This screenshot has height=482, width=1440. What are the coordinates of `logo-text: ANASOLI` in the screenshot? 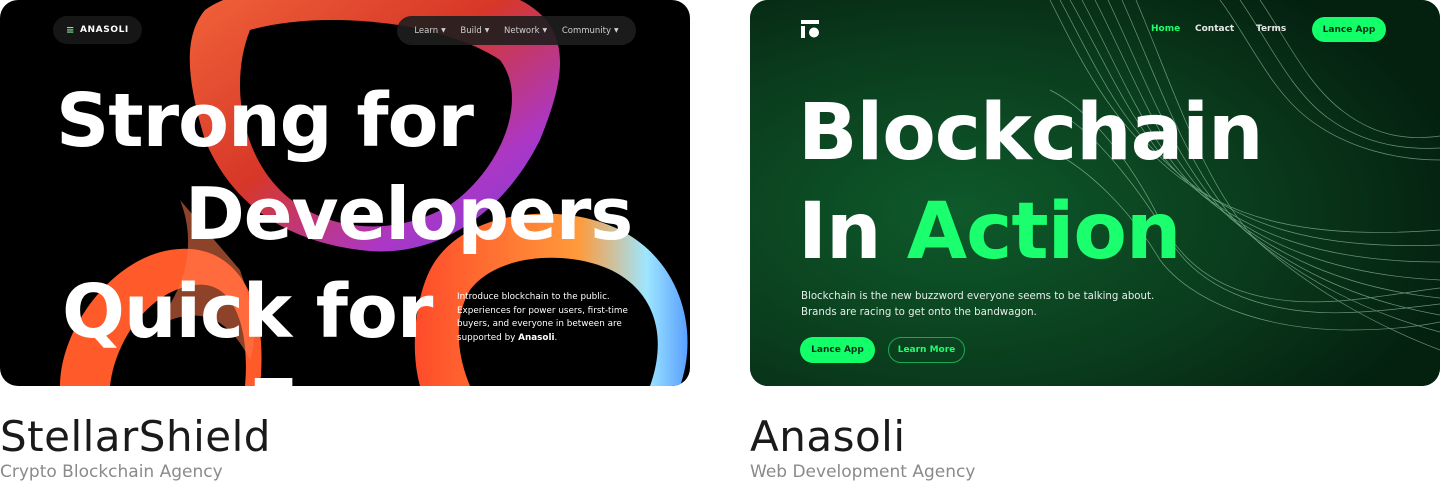 It's located at (104, 30).